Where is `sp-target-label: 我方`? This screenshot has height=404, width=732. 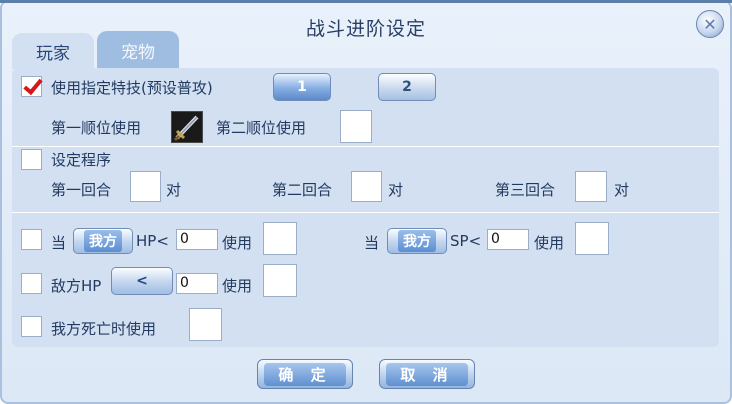
sp-target-label: 我方 is located at coordinates (417, 241).